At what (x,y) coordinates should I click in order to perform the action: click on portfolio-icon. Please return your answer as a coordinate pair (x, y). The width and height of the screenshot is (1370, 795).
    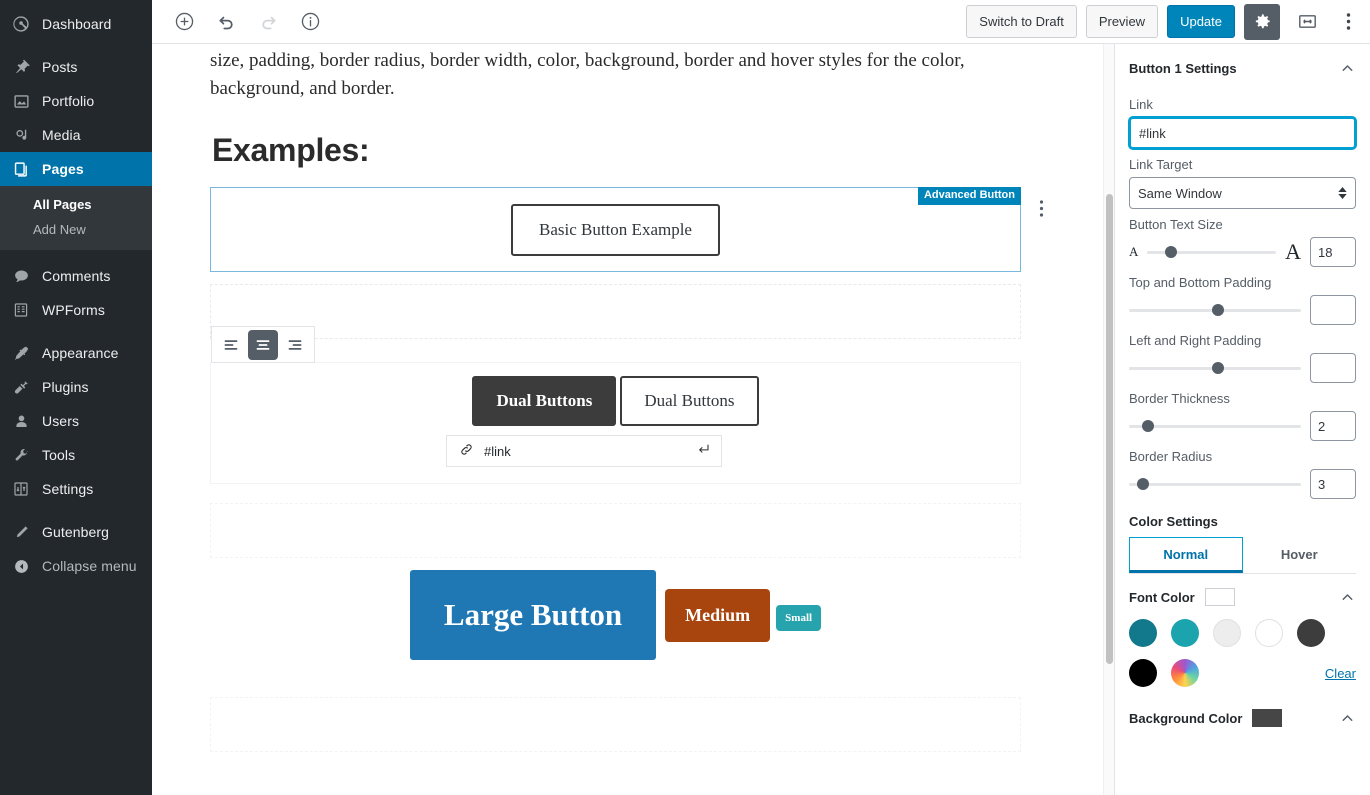
    Looking at the image, I should click on (21, 101).